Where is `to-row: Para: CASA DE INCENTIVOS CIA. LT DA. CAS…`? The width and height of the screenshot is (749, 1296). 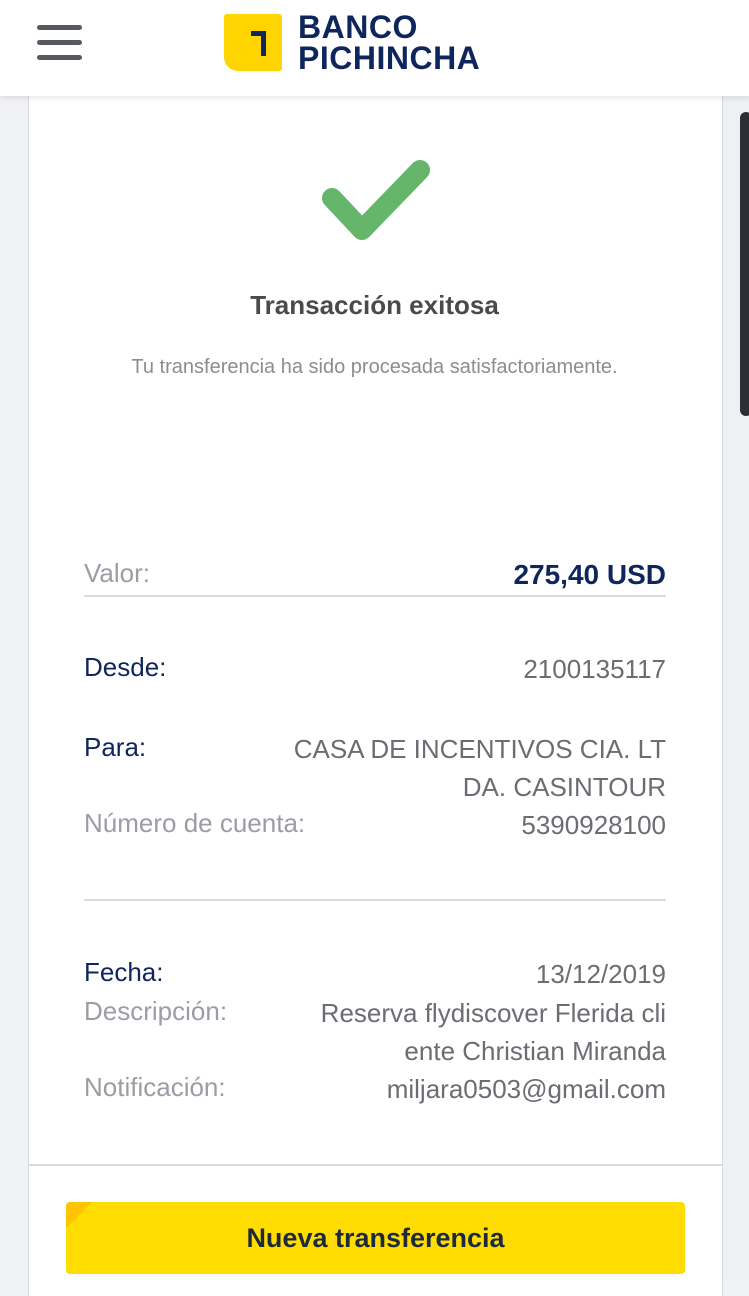 to-row: Para: CASA DE INCENTIVOS CIA. LT DA. CAS… is located at coordinates (375, 768).